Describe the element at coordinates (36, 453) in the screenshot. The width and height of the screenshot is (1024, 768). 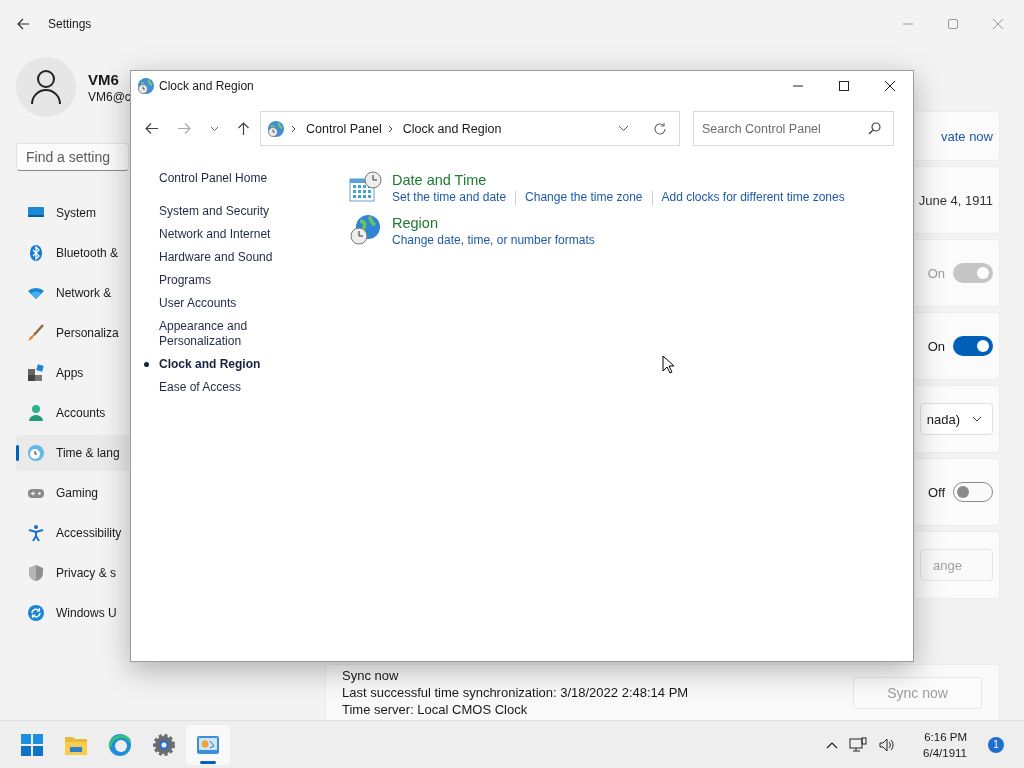
I see `clock-icon` at that location.